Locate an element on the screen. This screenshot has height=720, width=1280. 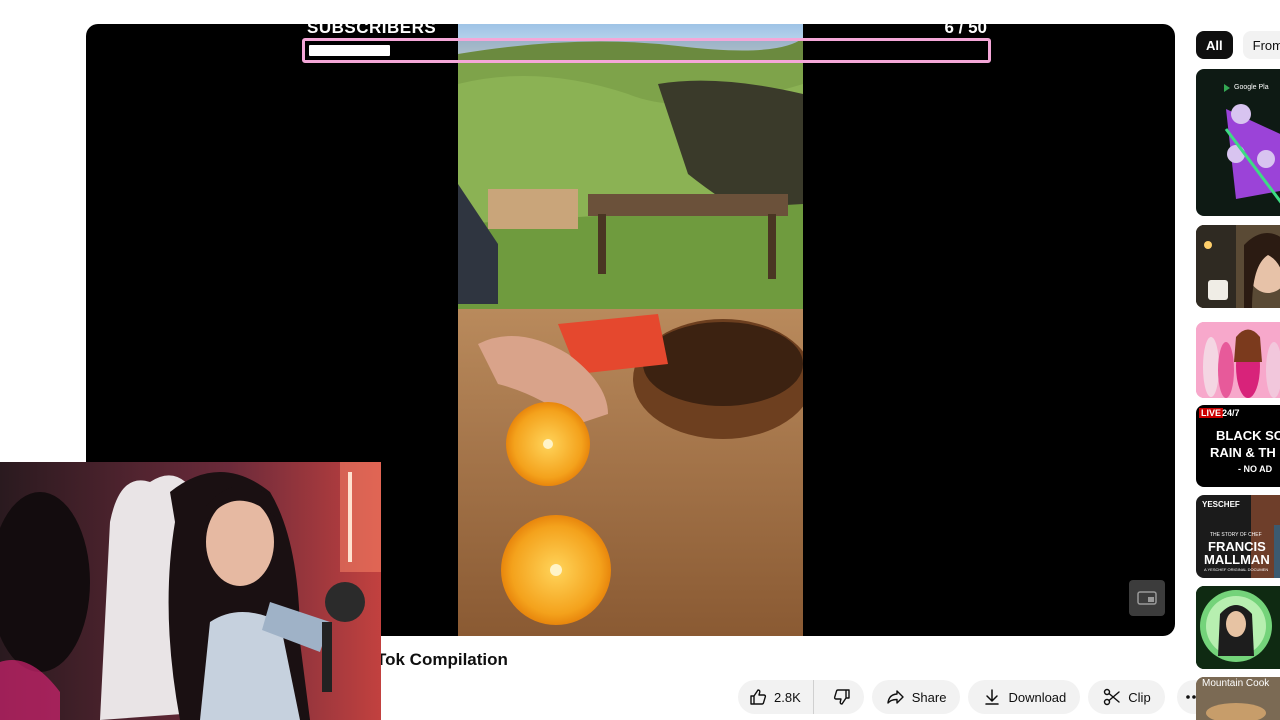
channel-watermark-icon is located at coordinates (1147, 598).